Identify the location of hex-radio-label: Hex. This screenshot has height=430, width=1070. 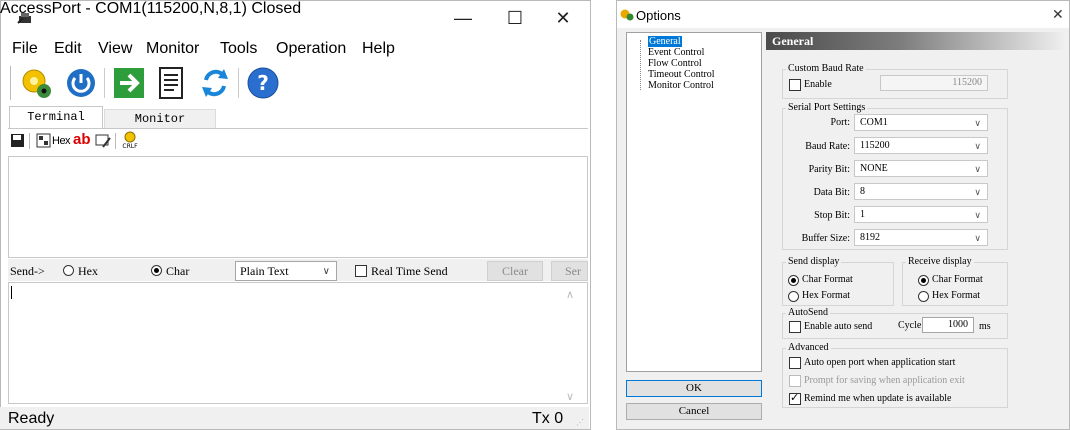
(88, 271).